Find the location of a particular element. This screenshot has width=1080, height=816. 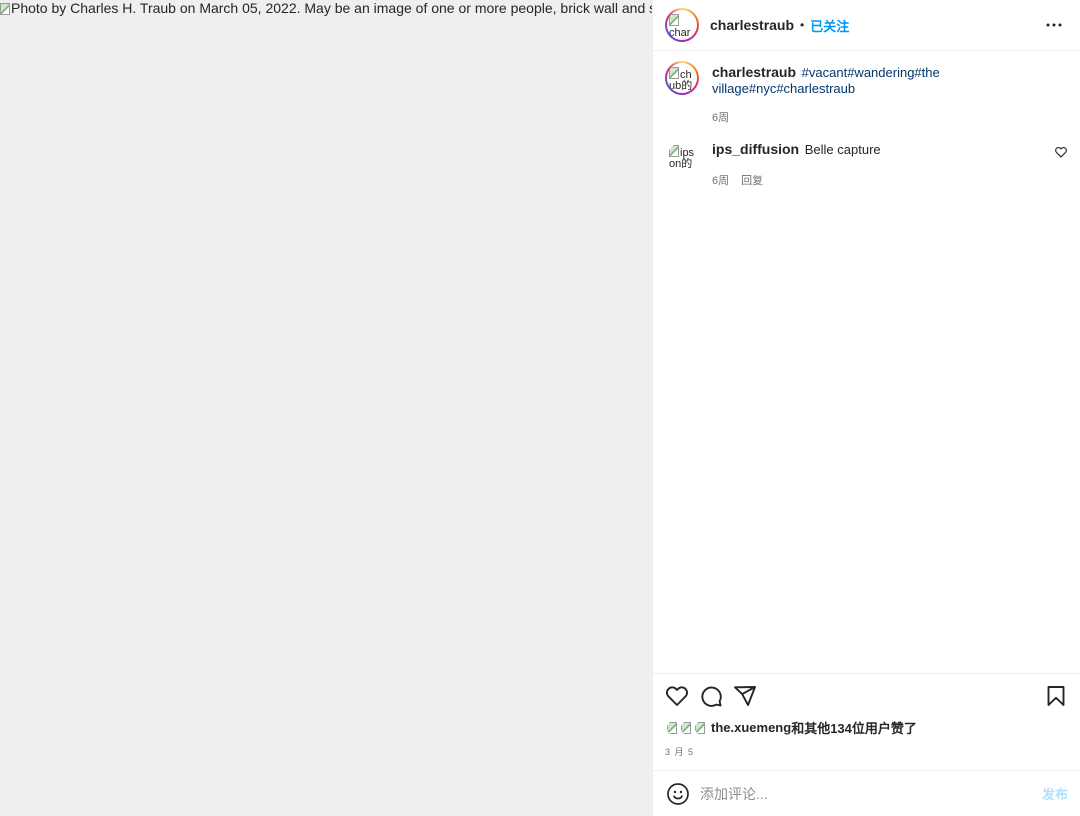

share-paper-plane-icon is located at coordinates (745, 696).